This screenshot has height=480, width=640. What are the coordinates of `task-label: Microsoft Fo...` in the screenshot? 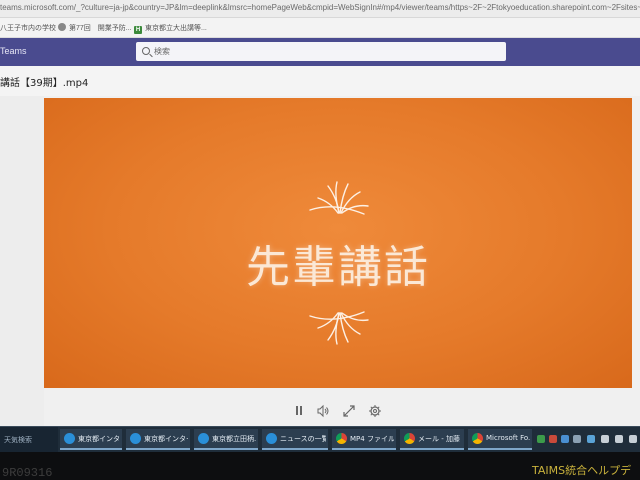 It's located at (508, 438).